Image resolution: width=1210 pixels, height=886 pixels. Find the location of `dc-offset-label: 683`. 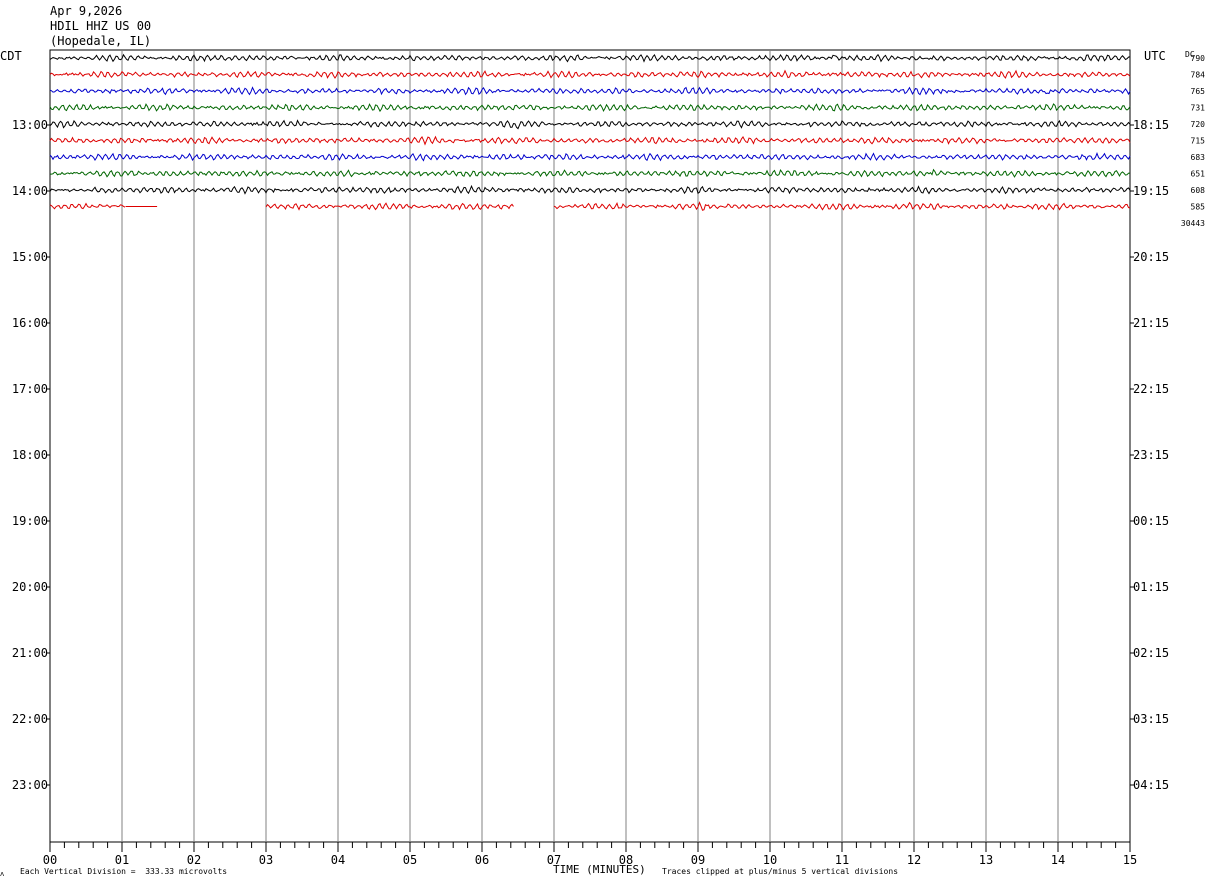

dc-offset-label: 683 is located at coordinates (1198, 157).